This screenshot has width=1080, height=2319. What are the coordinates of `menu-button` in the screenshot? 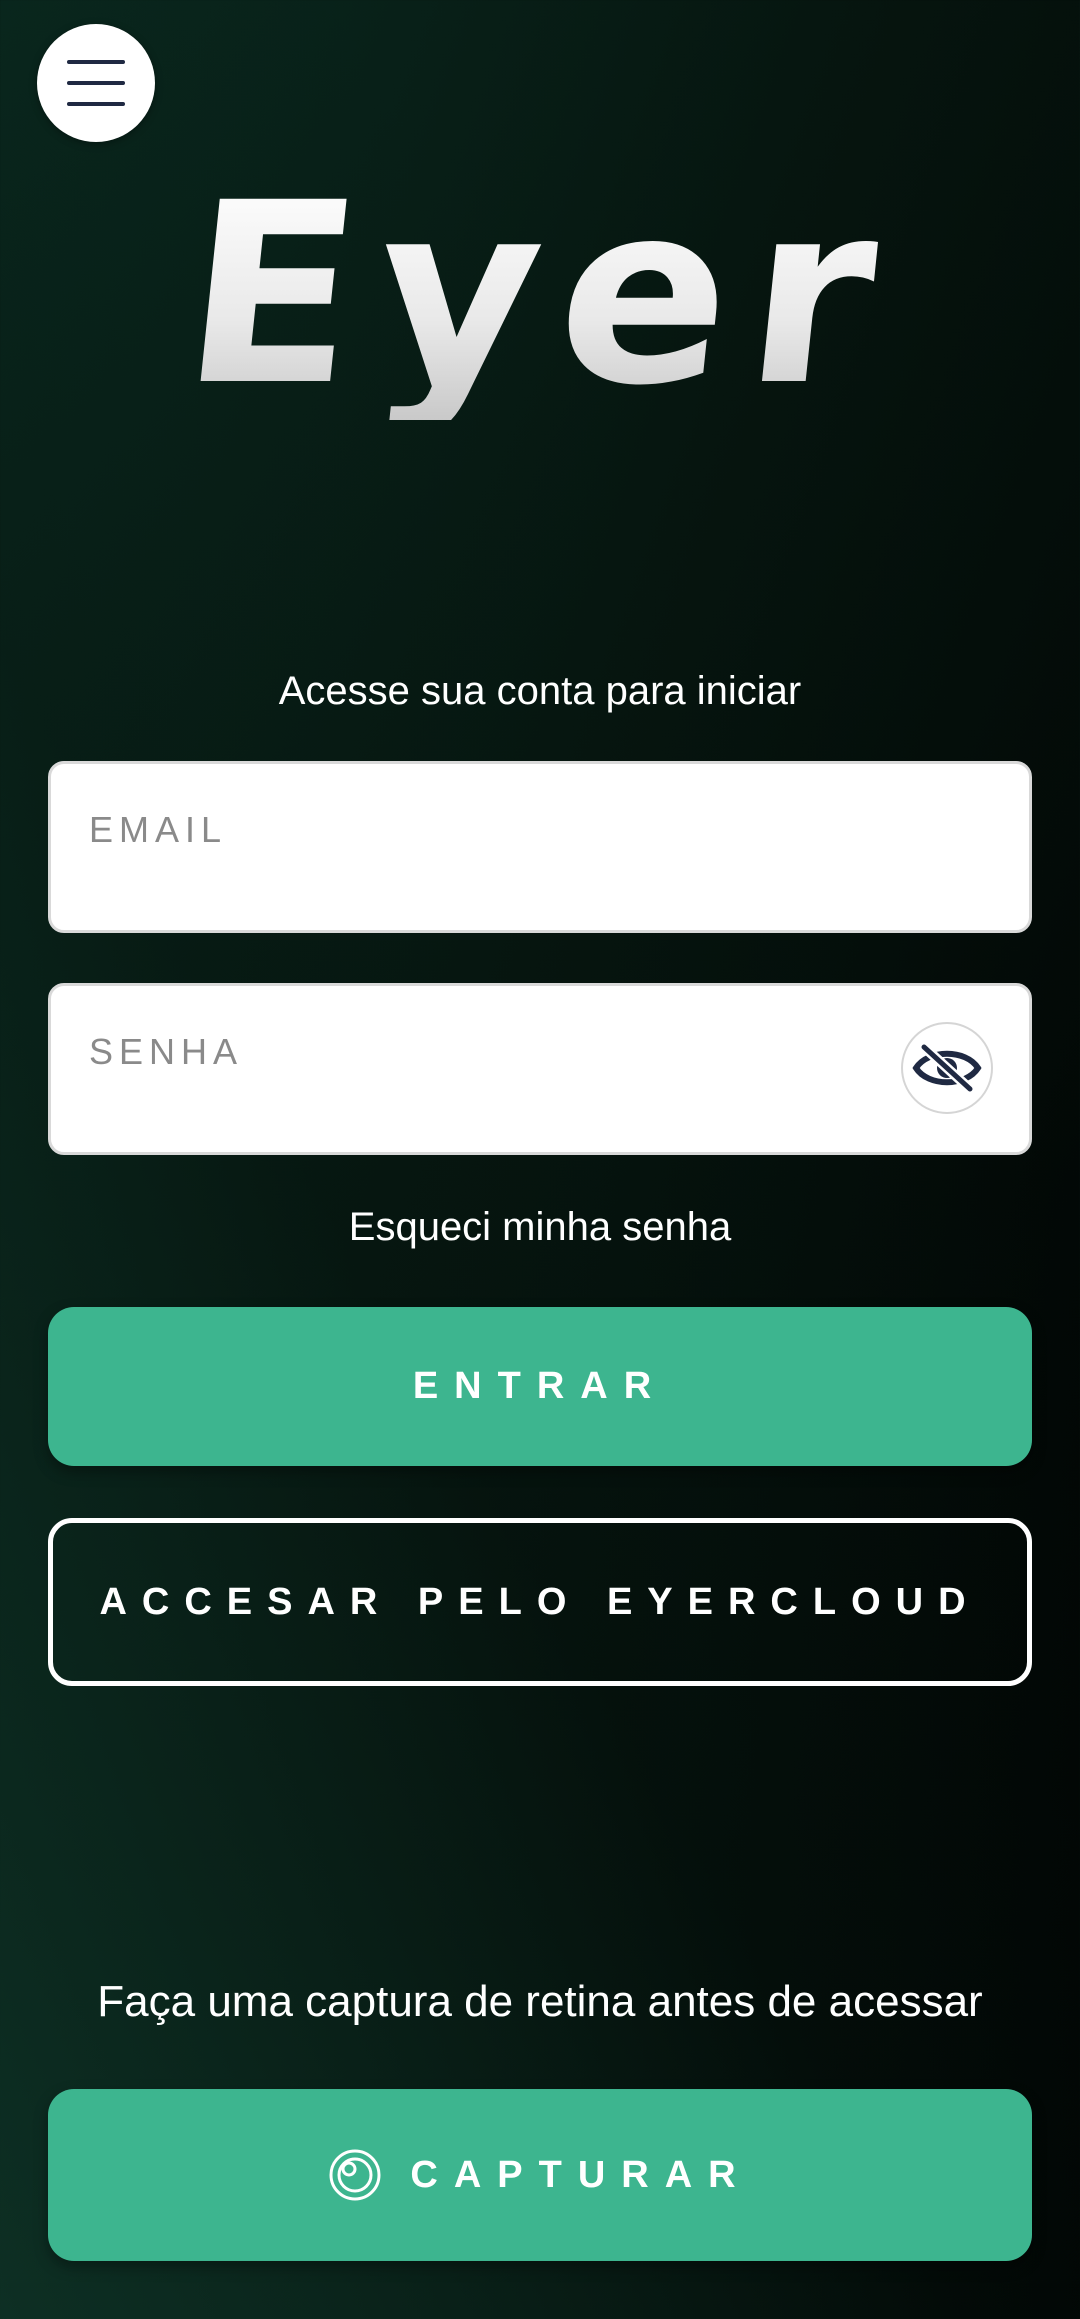 It's located at (96, 83).